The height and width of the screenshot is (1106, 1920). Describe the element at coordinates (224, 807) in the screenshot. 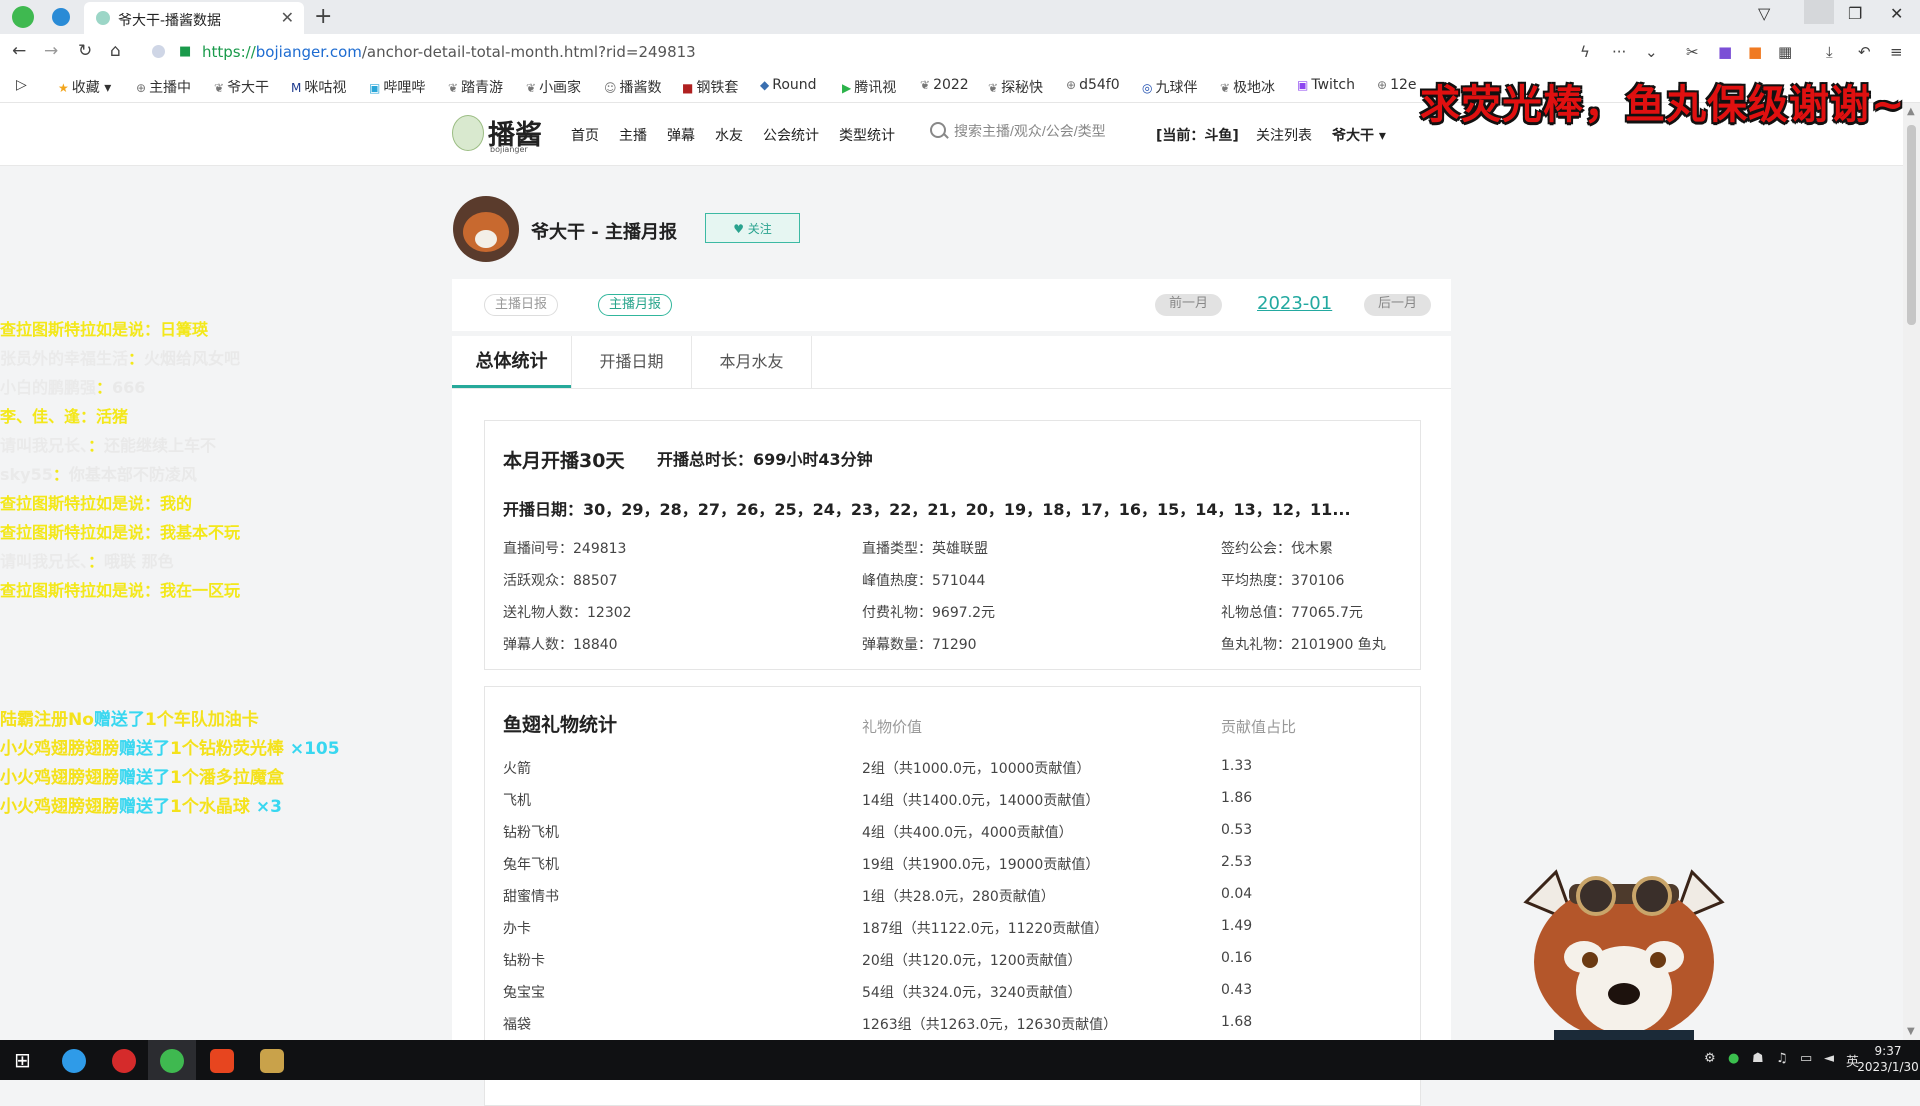

I see `gift-item: 水晶球` at that location.